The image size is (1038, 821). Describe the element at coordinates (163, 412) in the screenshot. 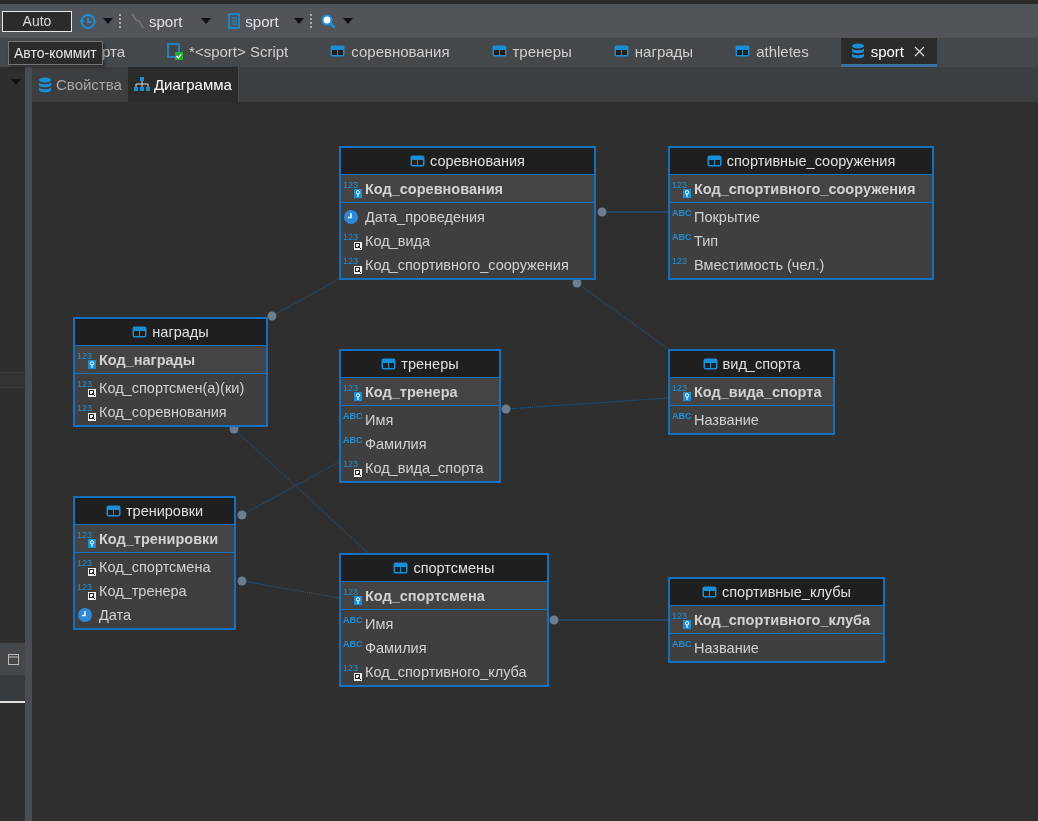

I see `column-name: Код_соревнования` at that location.